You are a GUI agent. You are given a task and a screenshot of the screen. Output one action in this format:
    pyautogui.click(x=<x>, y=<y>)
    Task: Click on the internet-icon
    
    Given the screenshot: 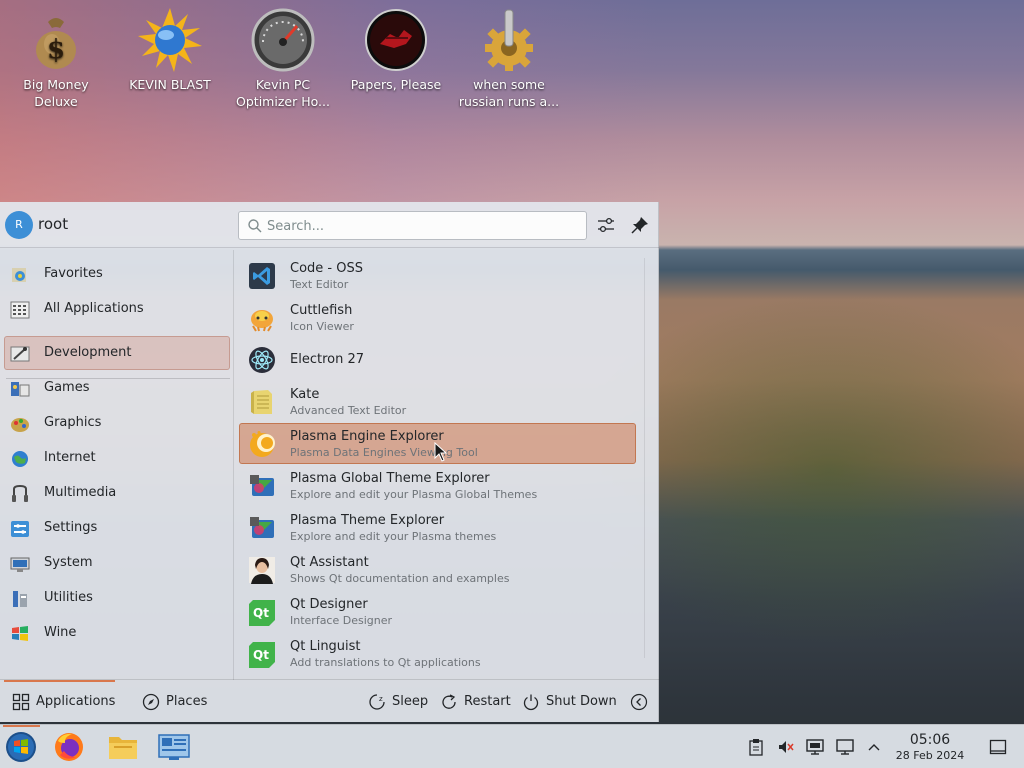 What is the action you would take?
    pyautogui.click(x=20, y=459)
    